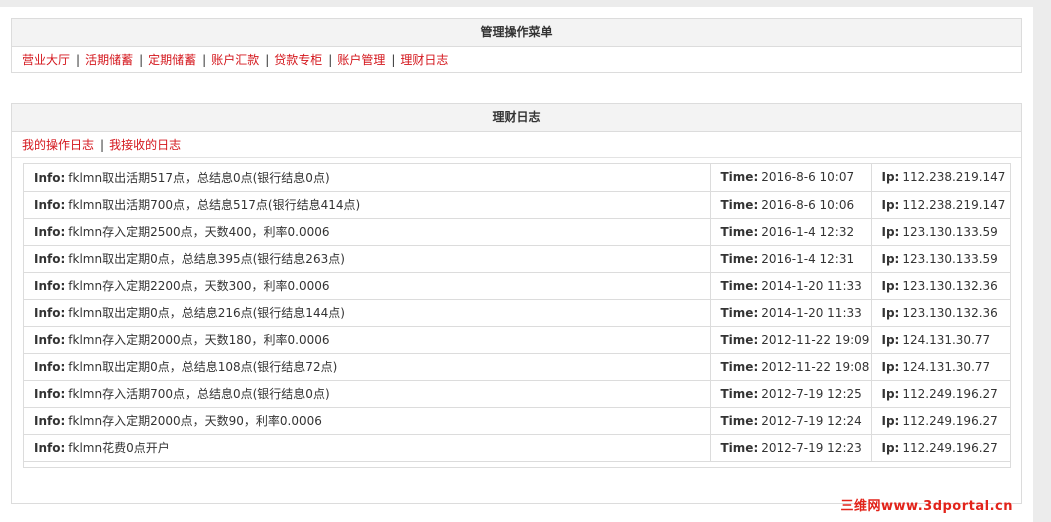  Describe the element at coordinates (516, 145) in the screenshot. I see `log-tabs: 我的操作日志 | 我接收的日志` at that location.